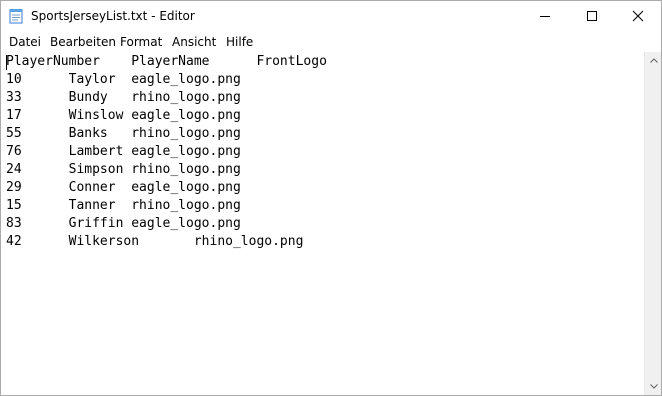 Image resolution: width=662 pixels, height=396 pixels. I want to click on text-line: 15 Tanner rhino_logo.png, so click(123, 205).